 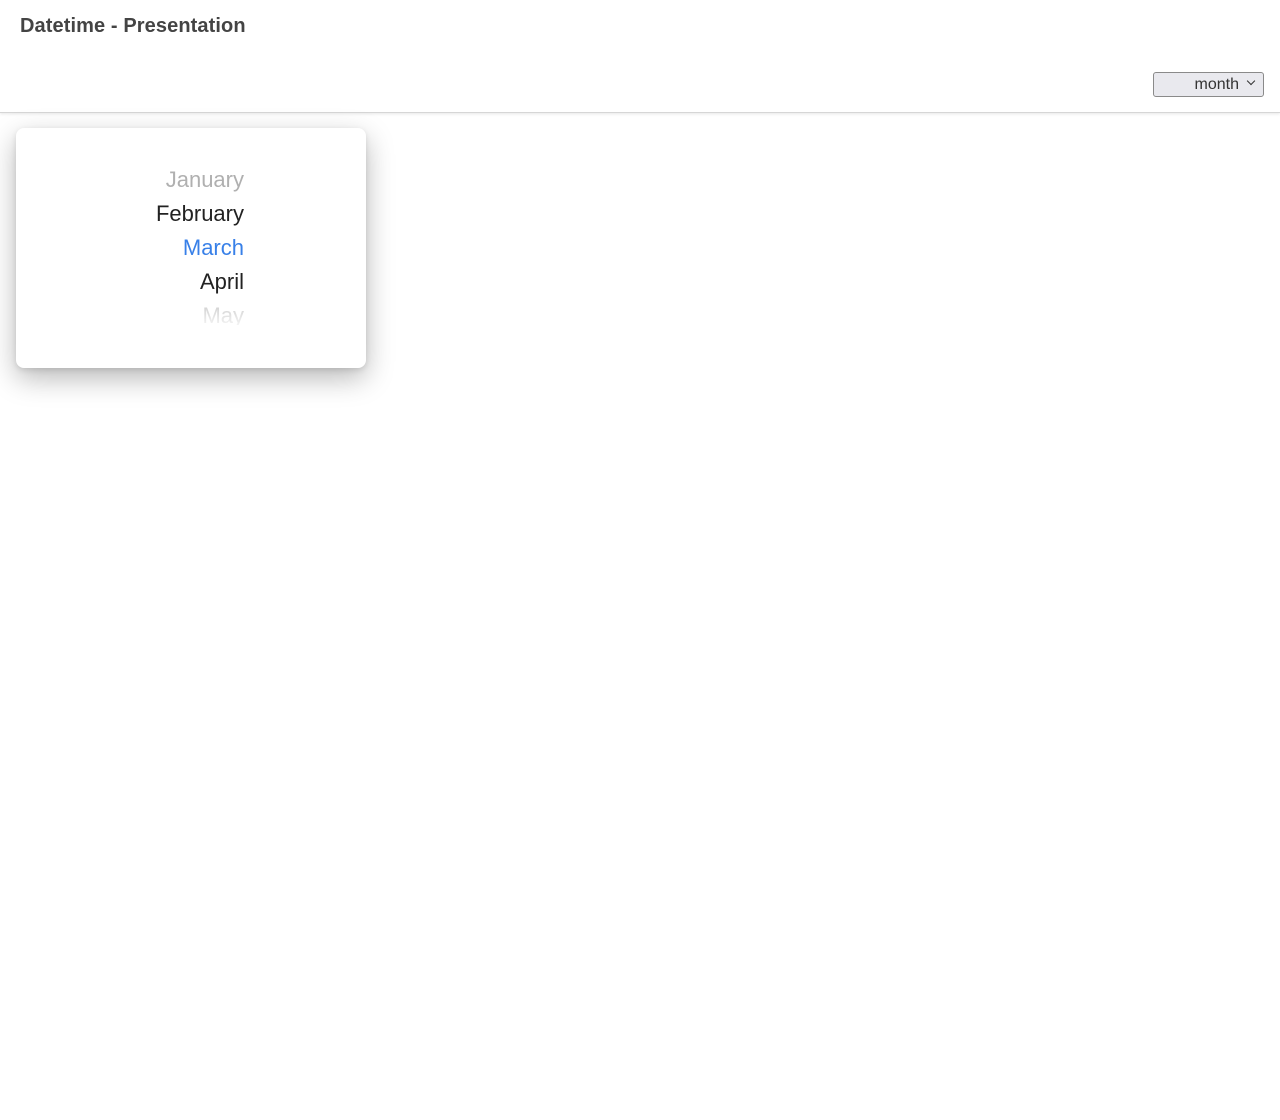 I want to click on month-option-may: May, so click(x=223, y=312).